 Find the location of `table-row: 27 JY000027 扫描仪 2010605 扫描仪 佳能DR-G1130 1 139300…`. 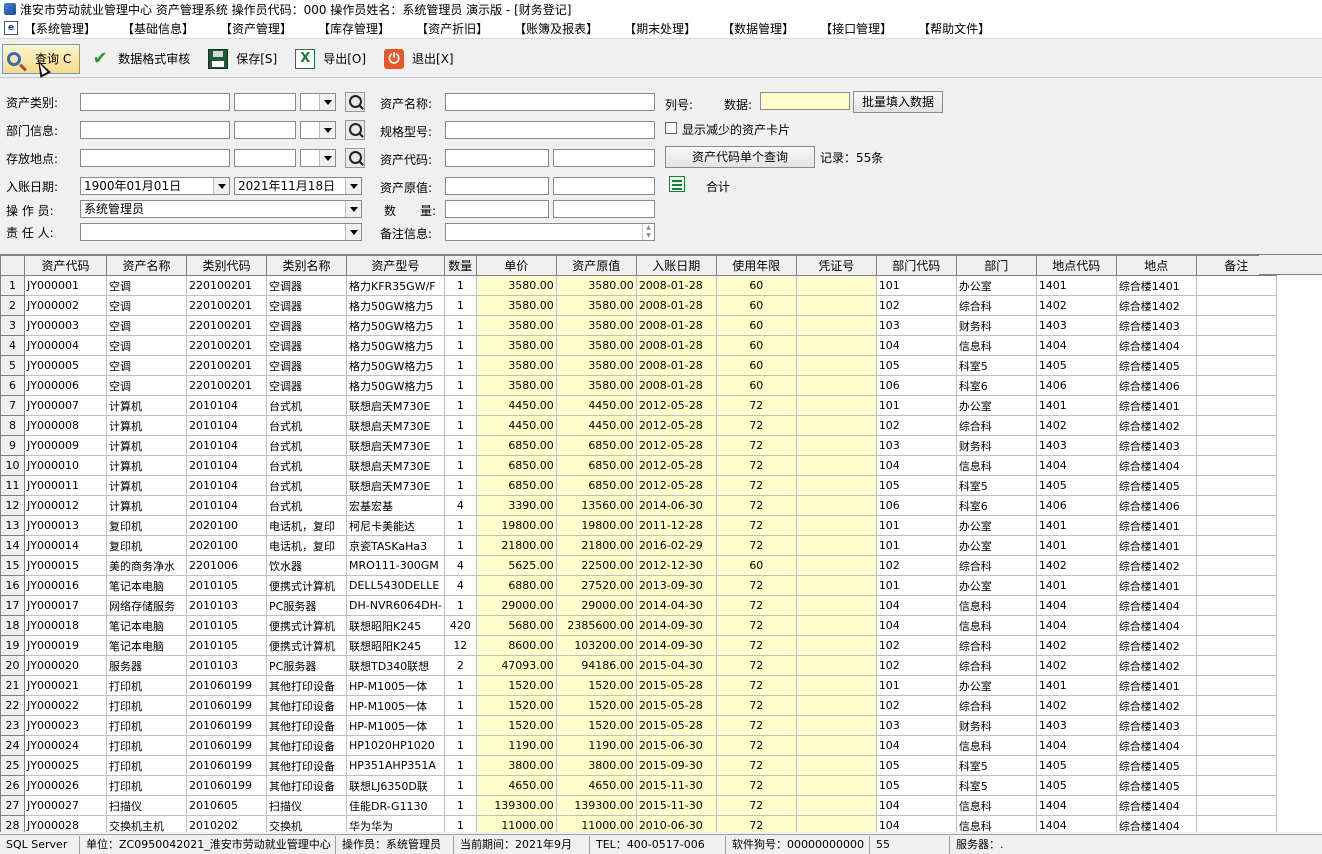

table-row: 27 JY000027 扫描仪 2010605 扫描仪 佳能DR-G1130 1 139300… is located at coordinates (638, 805).